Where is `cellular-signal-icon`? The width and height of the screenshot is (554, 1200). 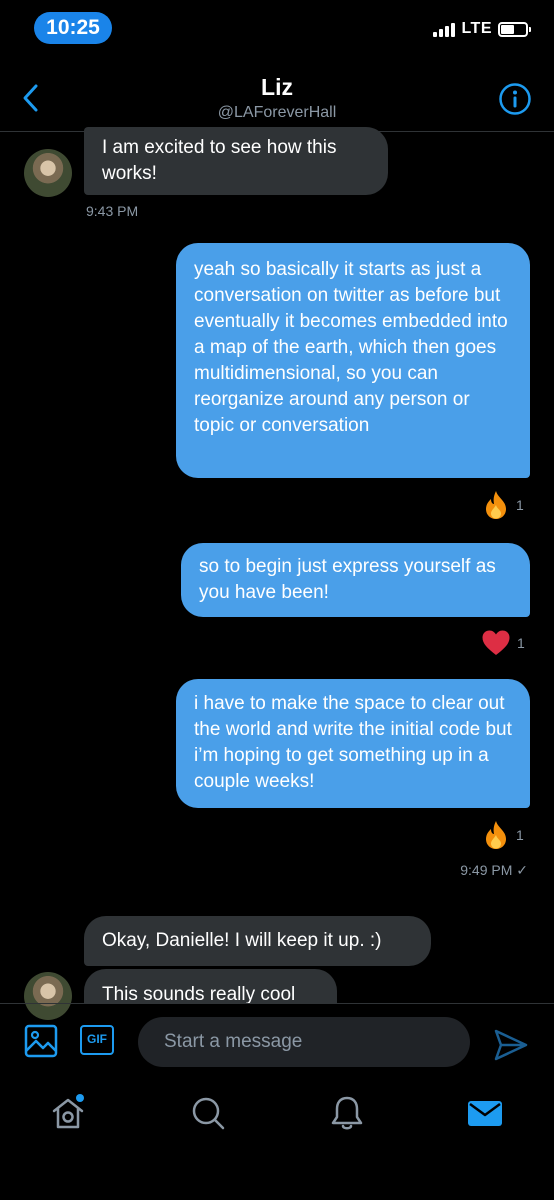
cellular-signal-icon is located at coordinates (444, 29).